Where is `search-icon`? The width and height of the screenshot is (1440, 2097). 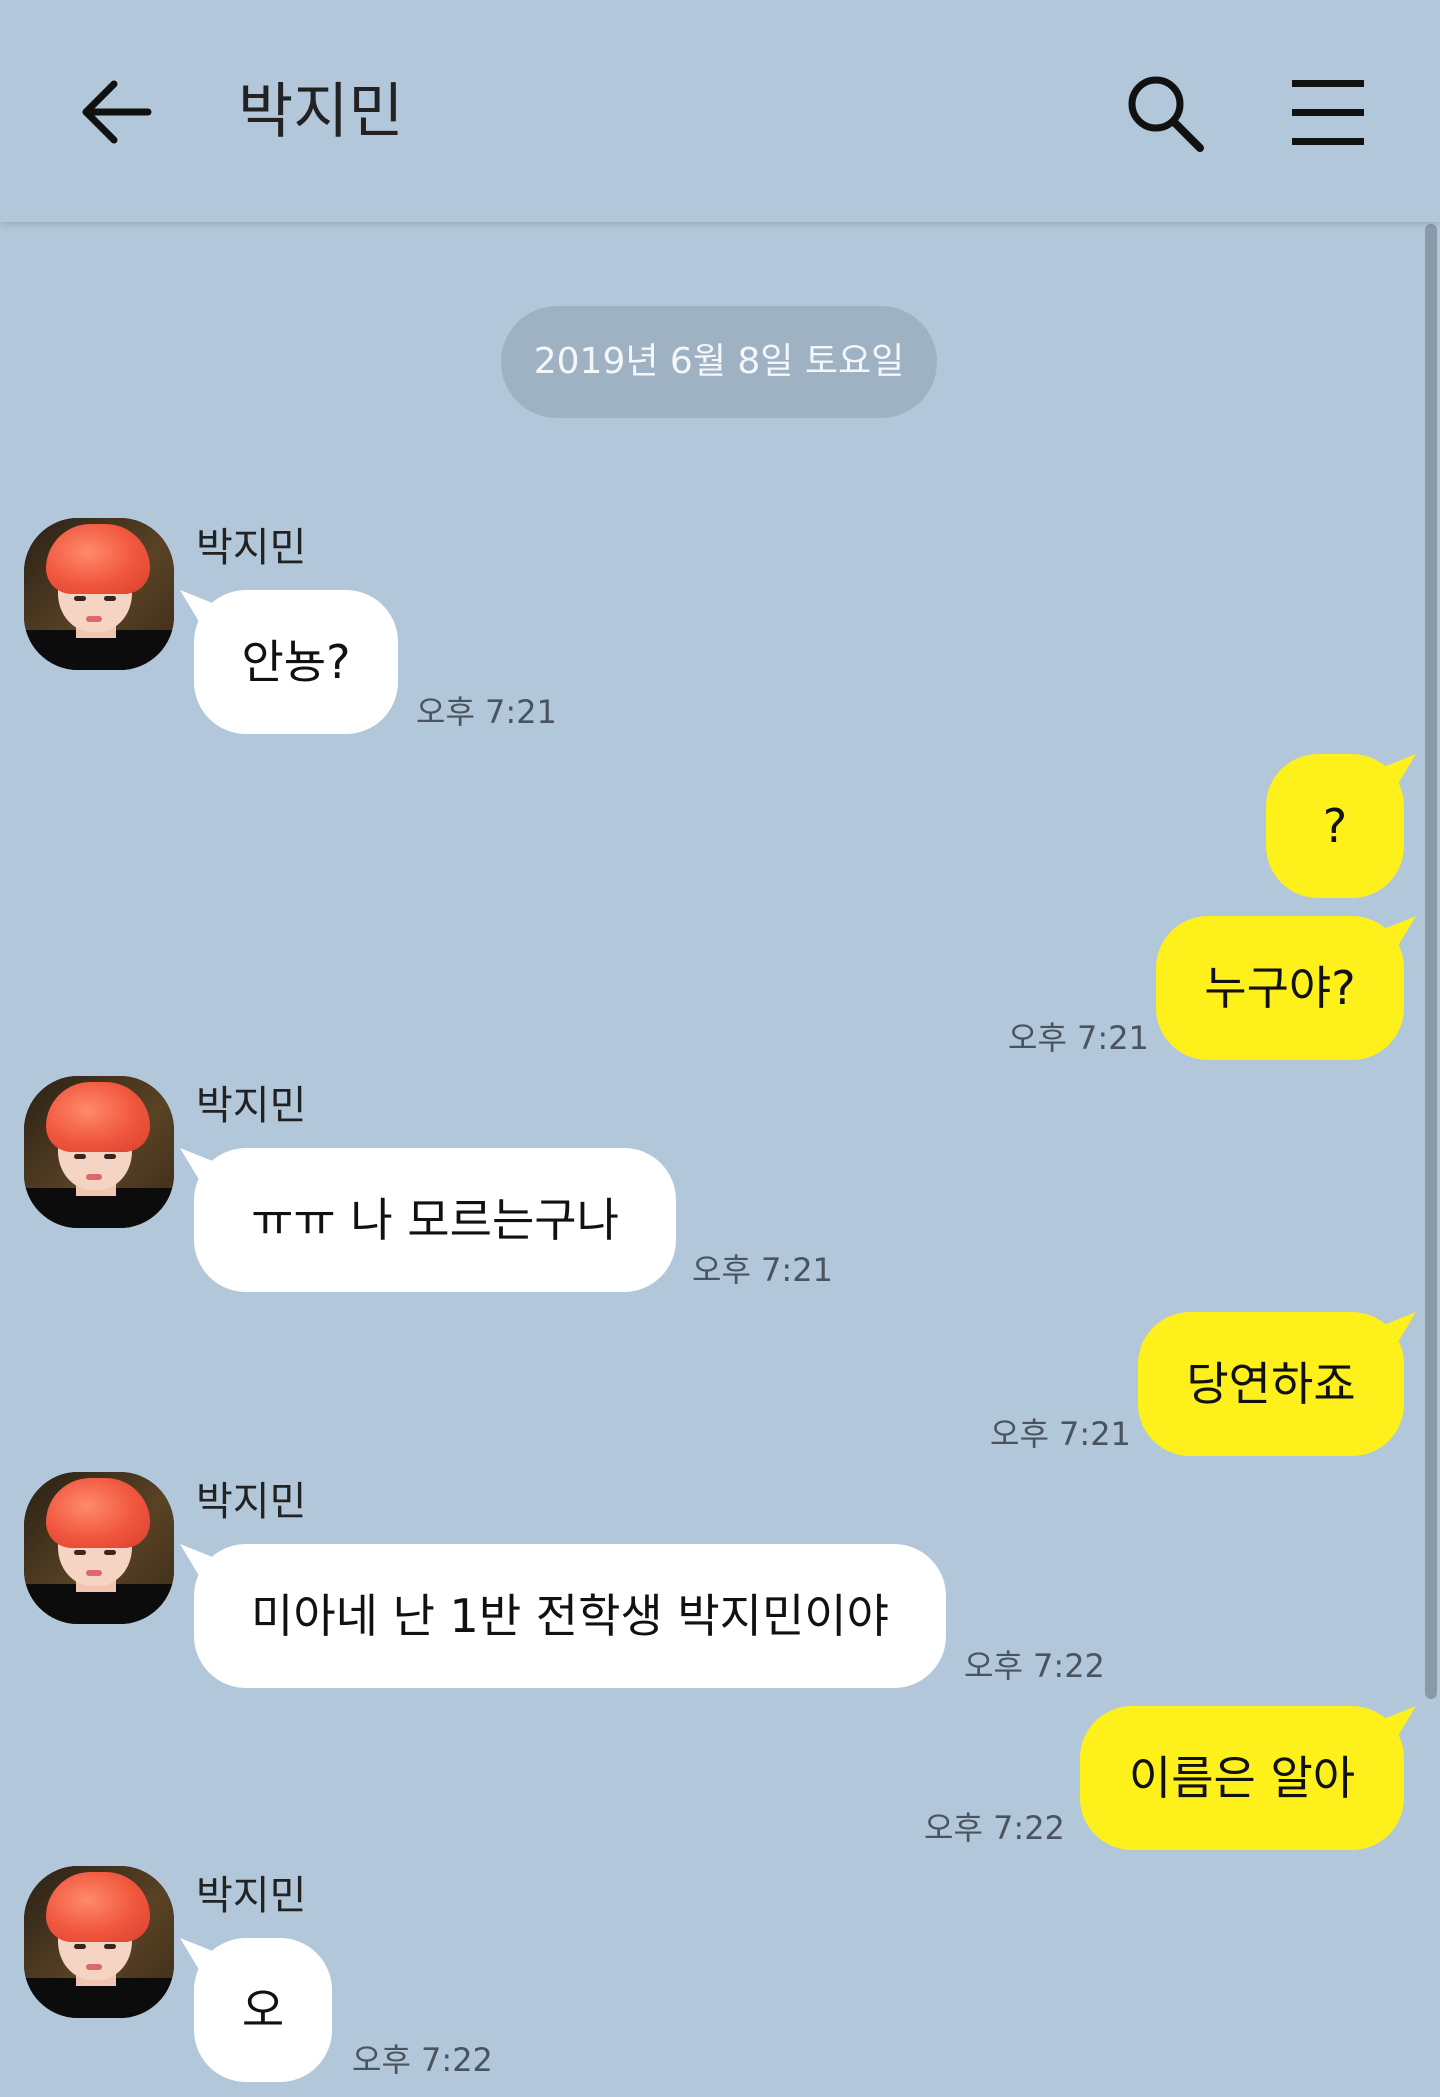 search-icon is located at coordinates (1166, 114).